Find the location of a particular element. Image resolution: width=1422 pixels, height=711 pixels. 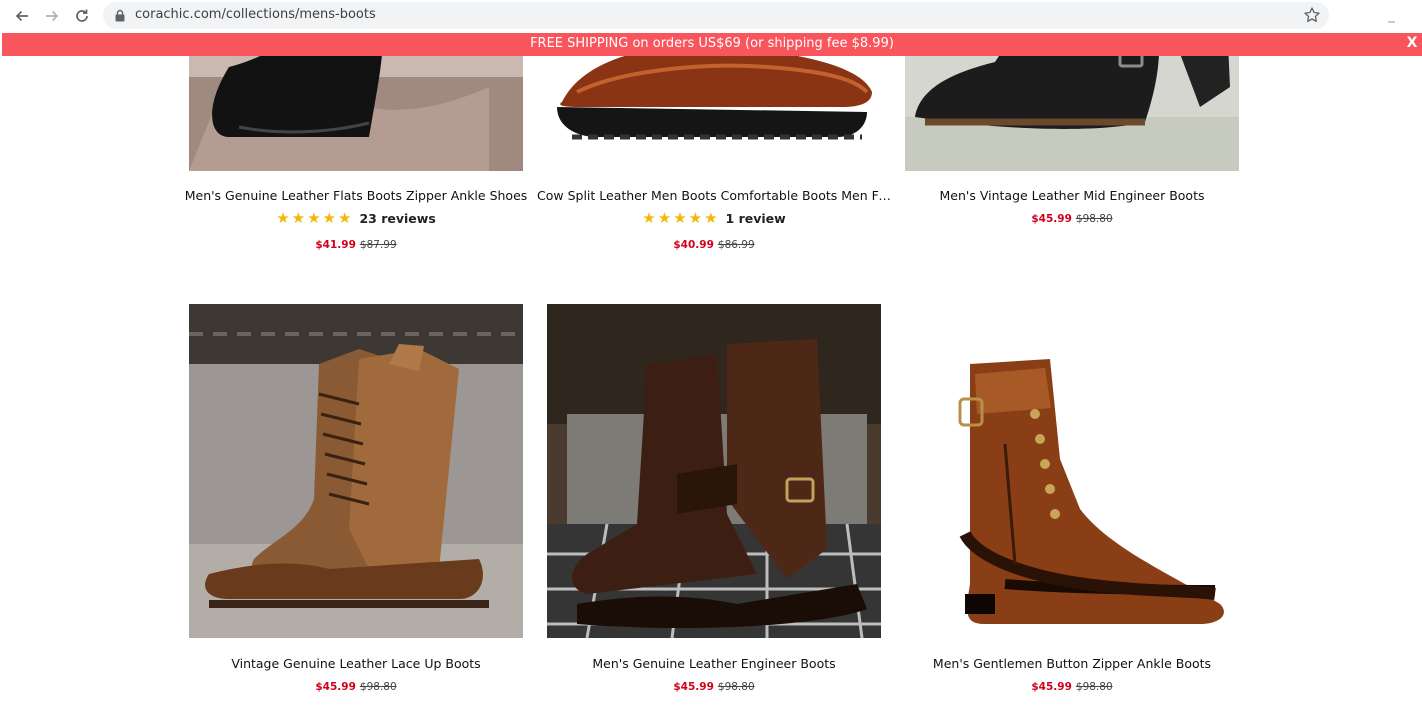

product-image-lace-up-boots is located at coordinates (356, 471).